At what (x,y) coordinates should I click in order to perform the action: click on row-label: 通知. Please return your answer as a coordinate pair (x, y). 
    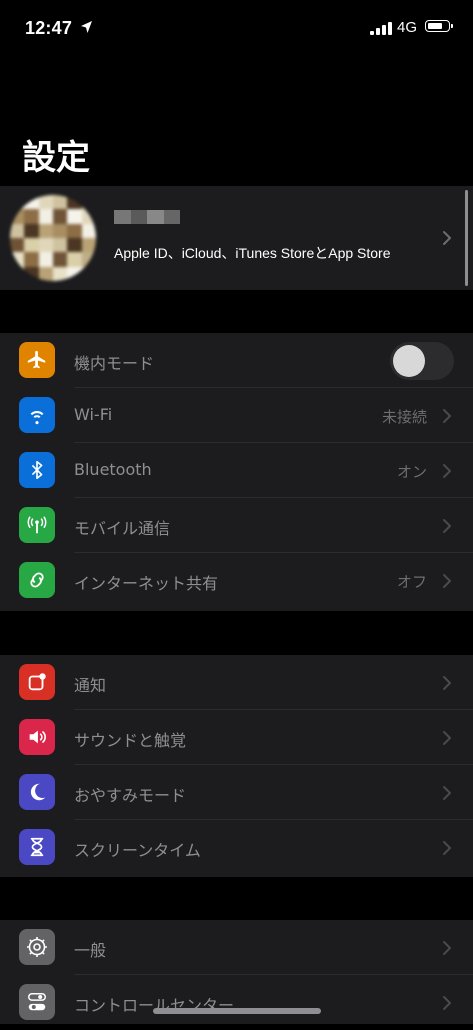
    Looking at the image, I should click on (90, 685).